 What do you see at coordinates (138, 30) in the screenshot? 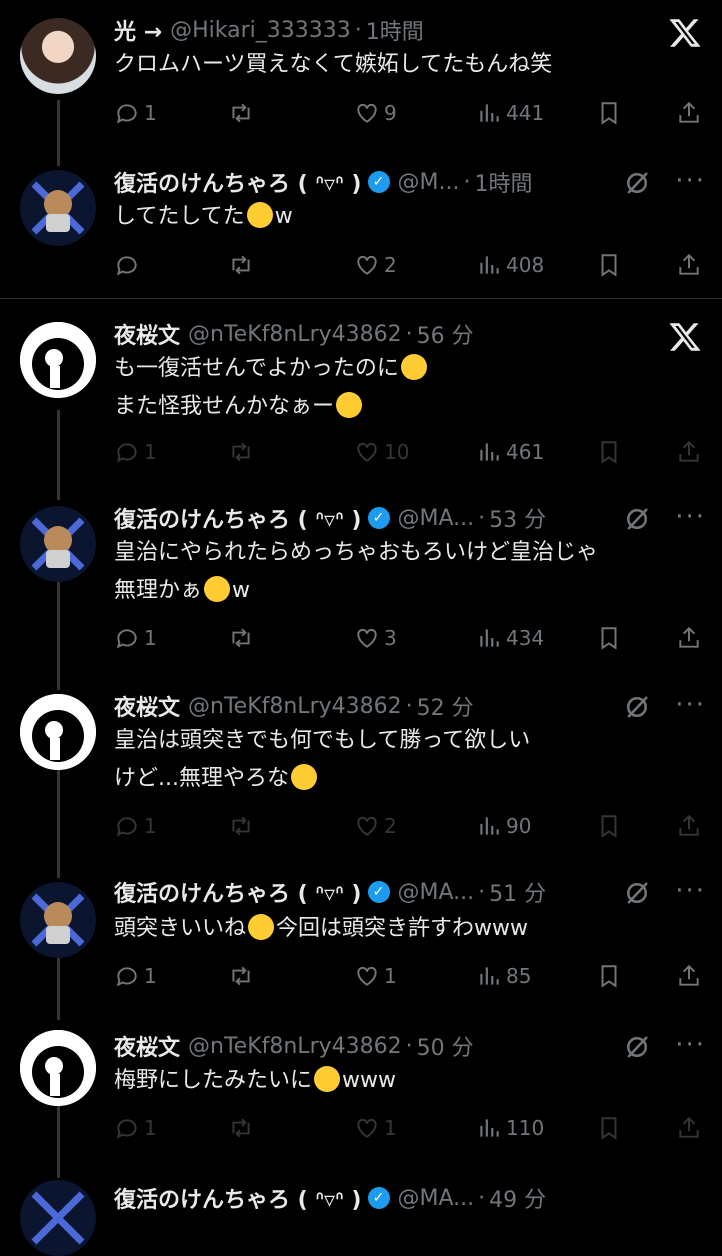
I see `display-name: 光 →` at bounding box center [138, 30].